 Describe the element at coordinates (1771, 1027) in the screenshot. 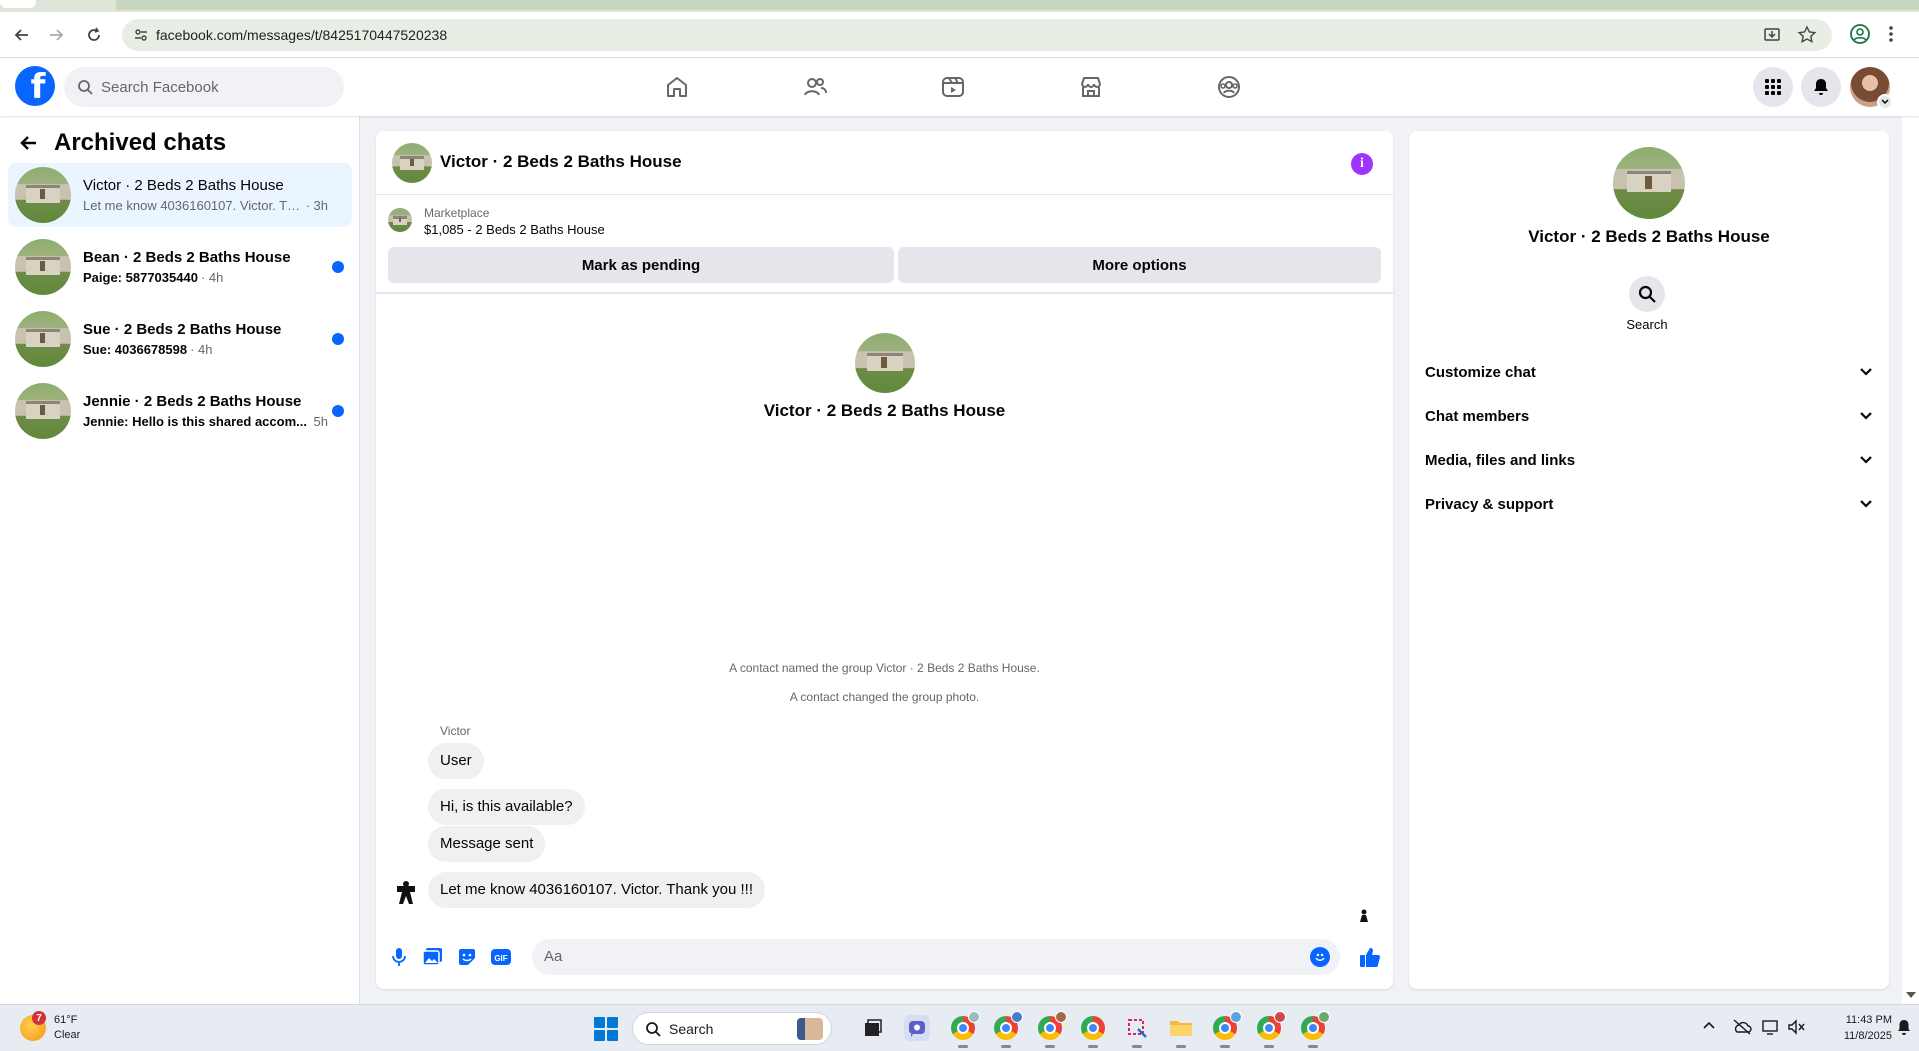

I see `network-icon` at that location.